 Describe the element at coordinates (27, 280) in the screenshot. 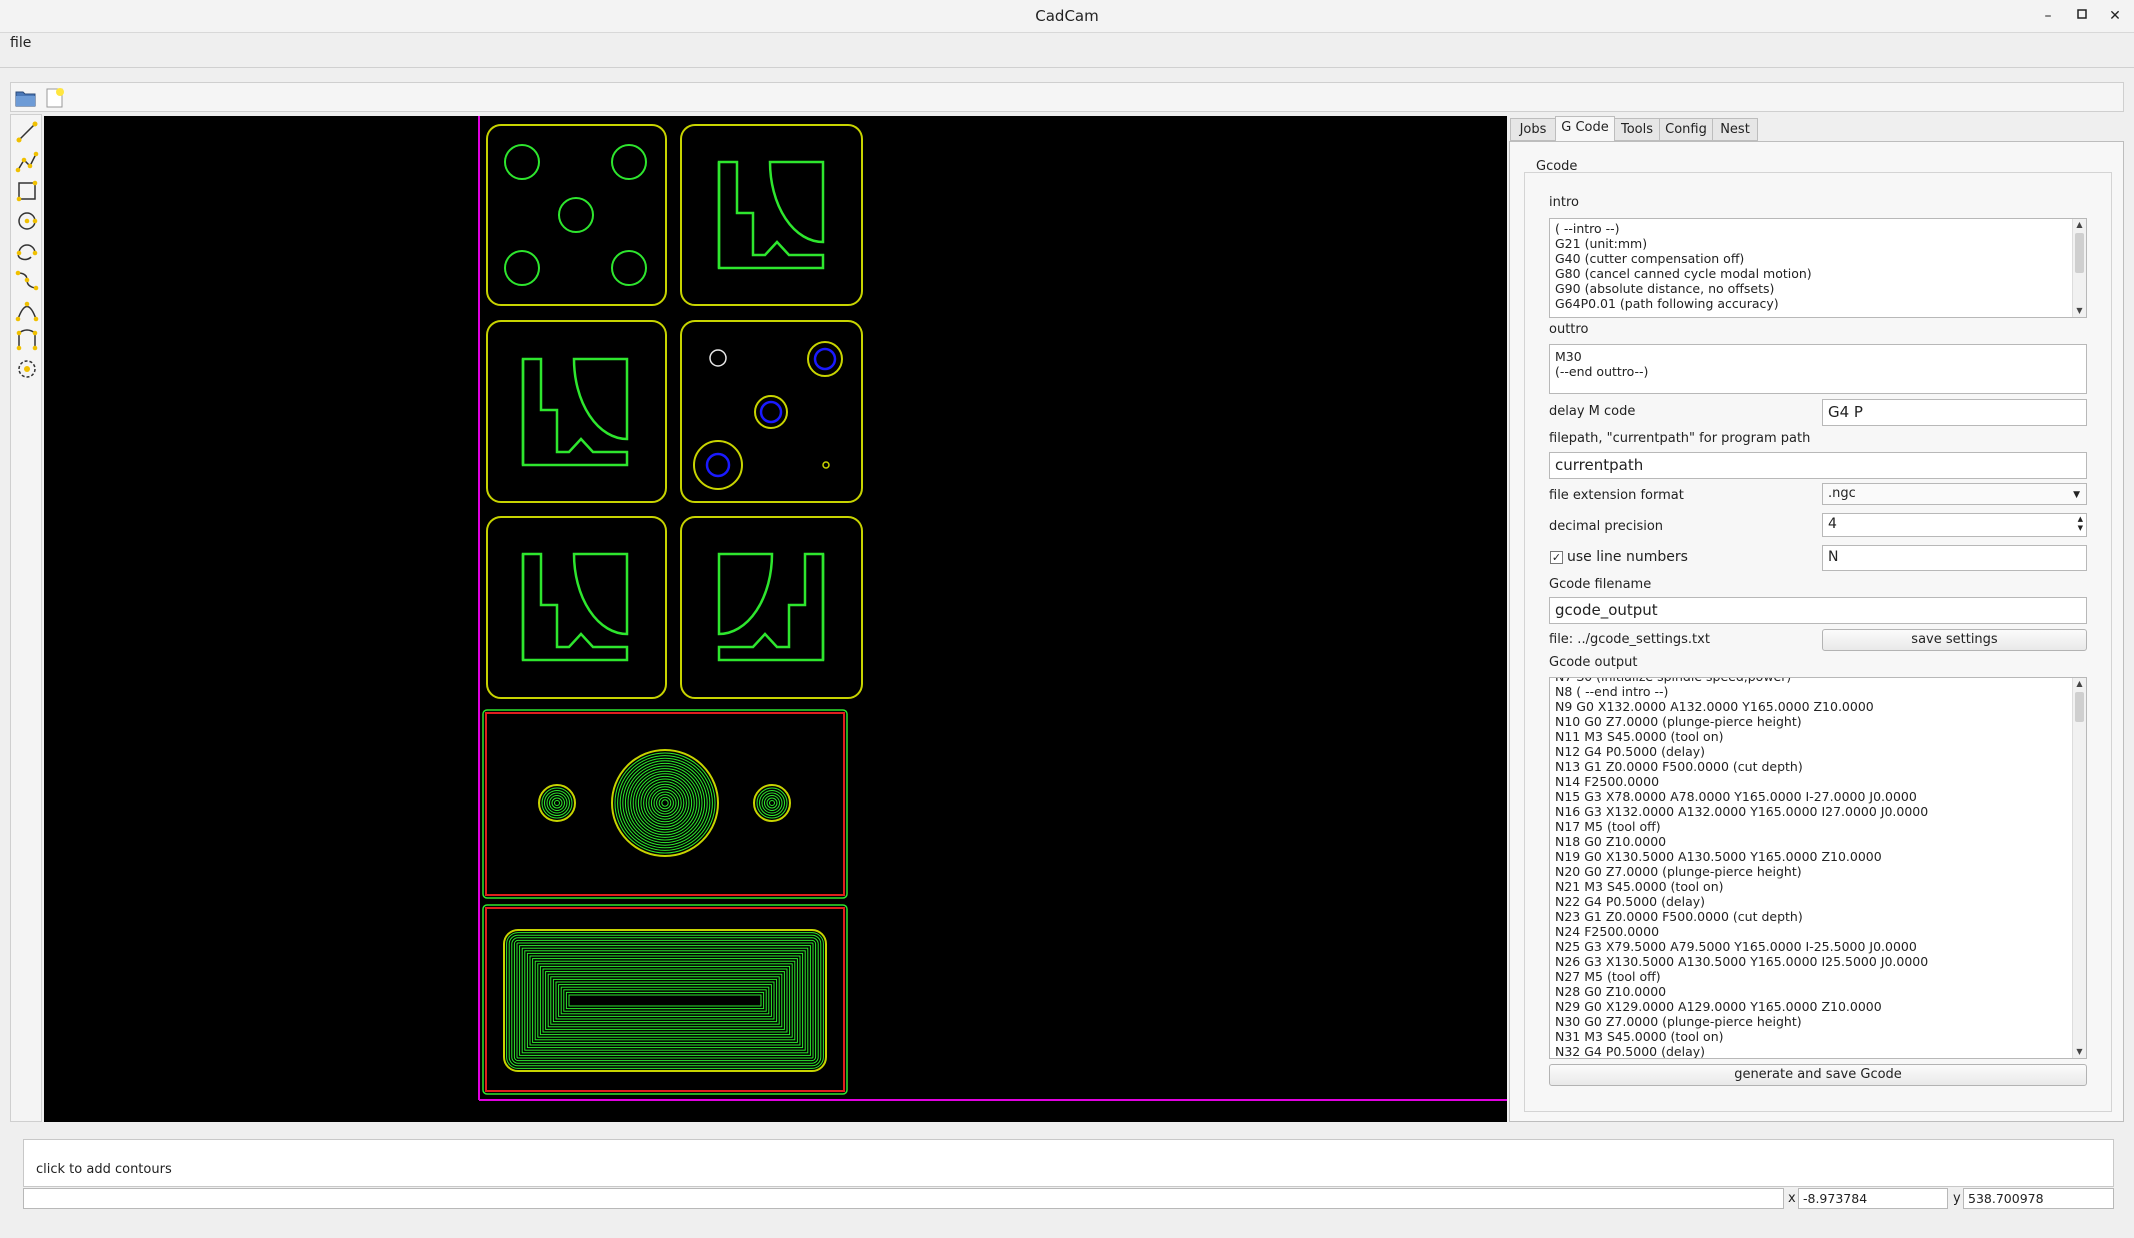

I see `spline-tool-icon` at that location.